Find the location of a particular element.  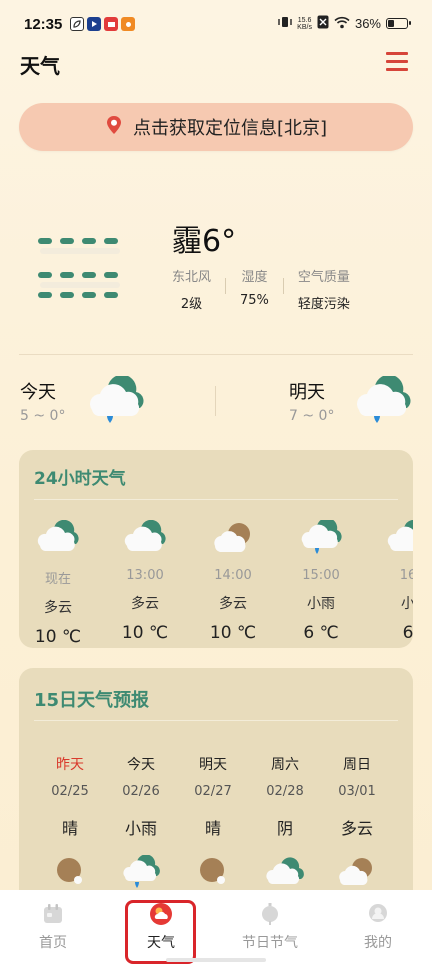

hour-time: 13:00 is located at coordinates (145, 575).